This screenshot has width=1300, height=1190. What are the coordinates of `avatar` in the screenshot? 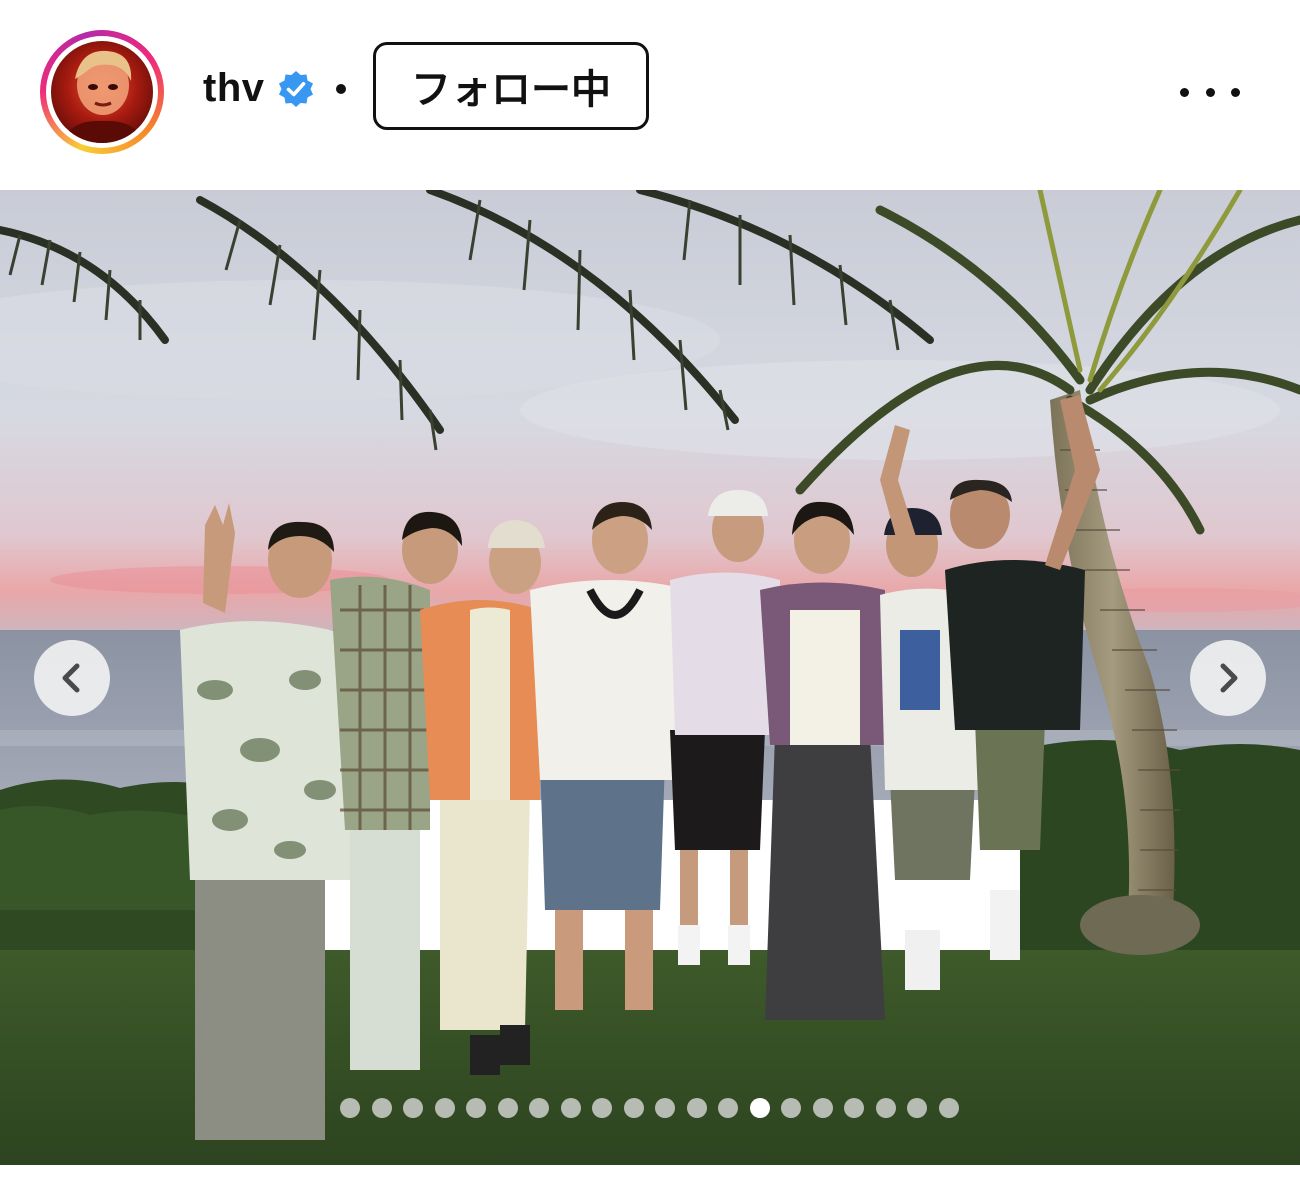 It's located at (102, 92).